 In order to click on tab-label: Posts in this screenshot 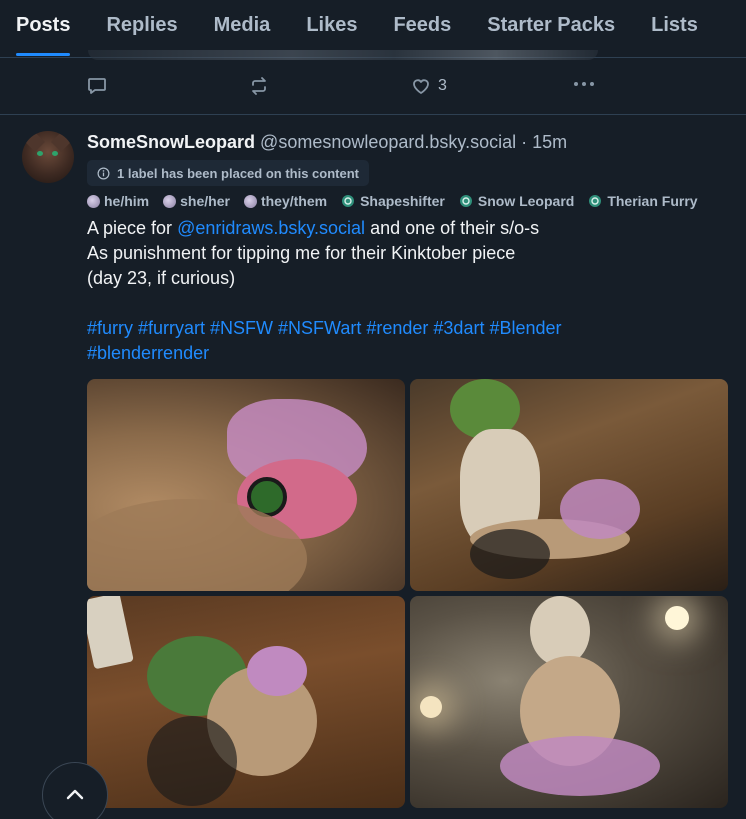, I will do `click(43, 25)`.